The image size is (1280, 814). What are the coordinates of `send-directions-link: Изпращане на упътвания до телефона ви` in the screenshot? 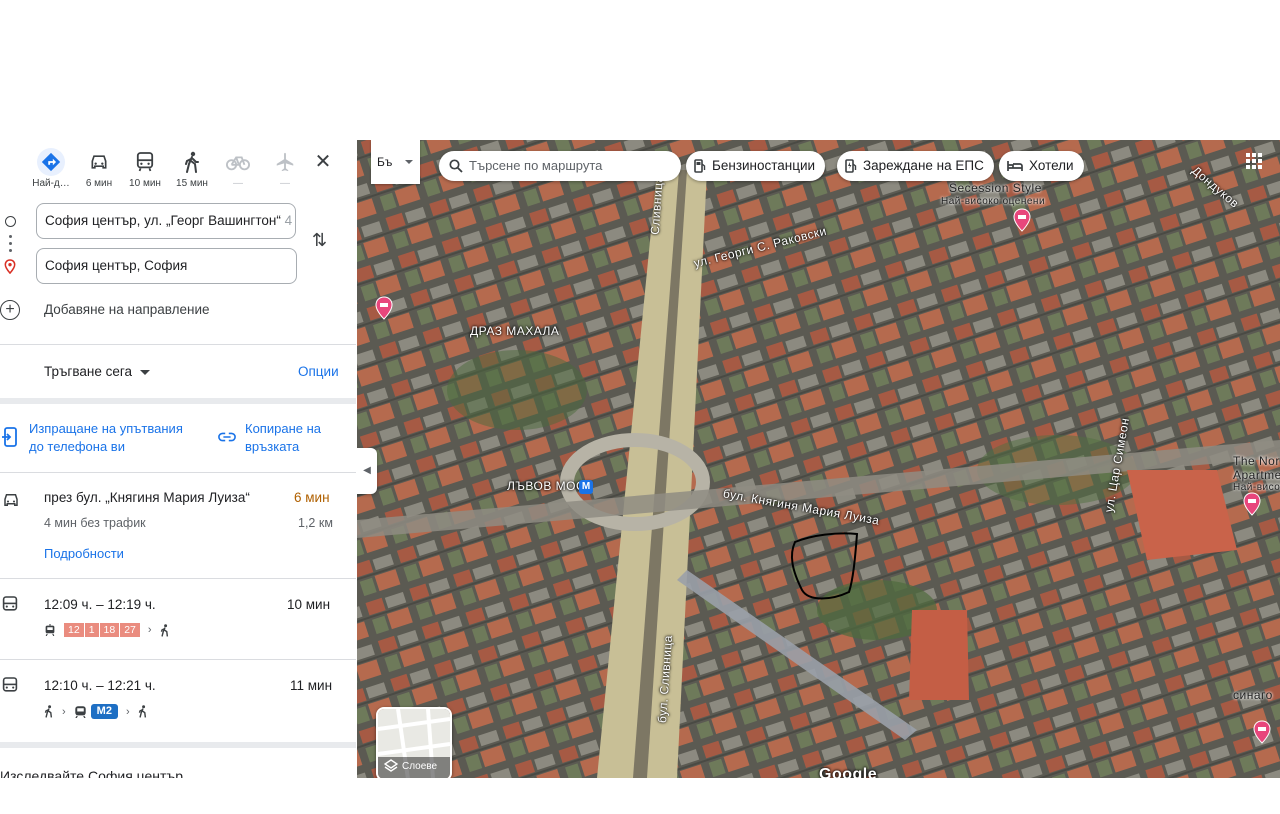 It's located at (106, 438).